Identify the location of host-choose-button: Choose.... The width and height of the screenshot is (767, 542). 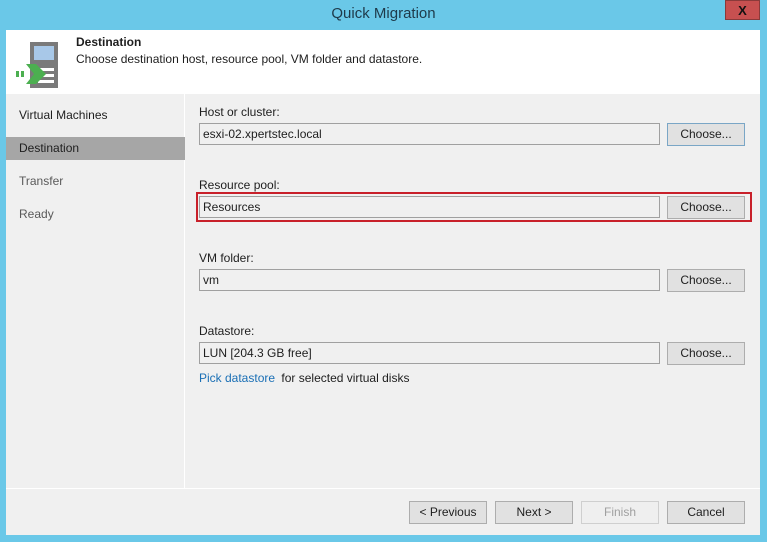
(706, 134).